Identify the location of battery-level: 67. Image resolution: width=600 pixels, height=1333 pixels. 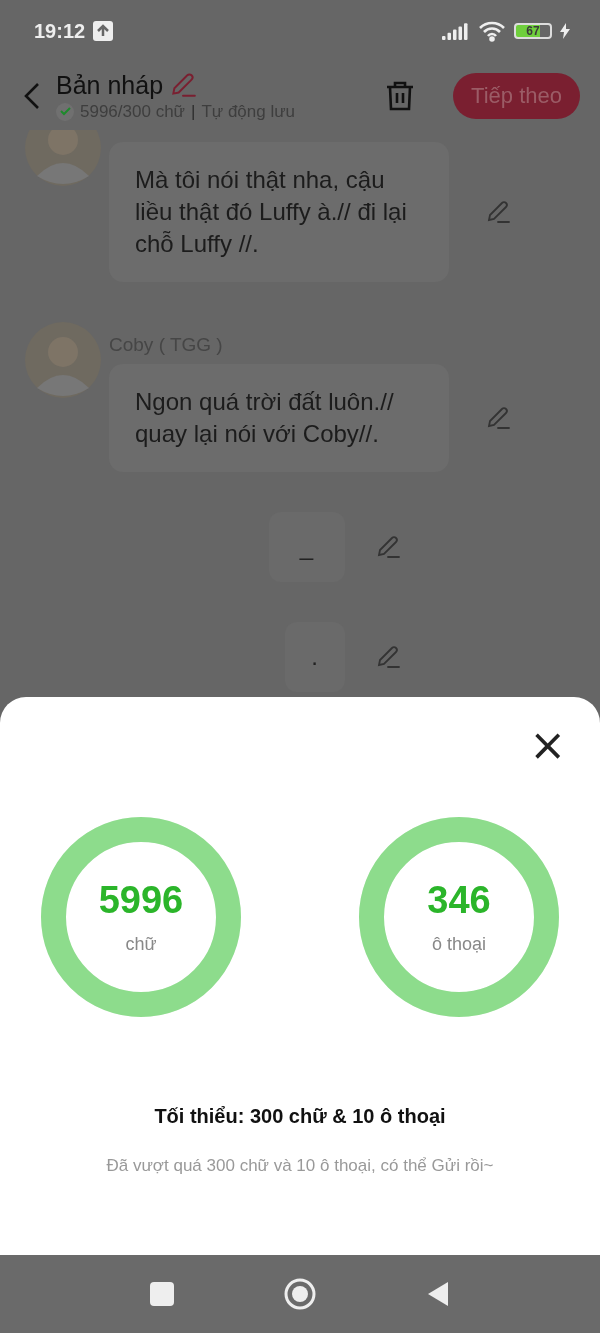
(533, 31).